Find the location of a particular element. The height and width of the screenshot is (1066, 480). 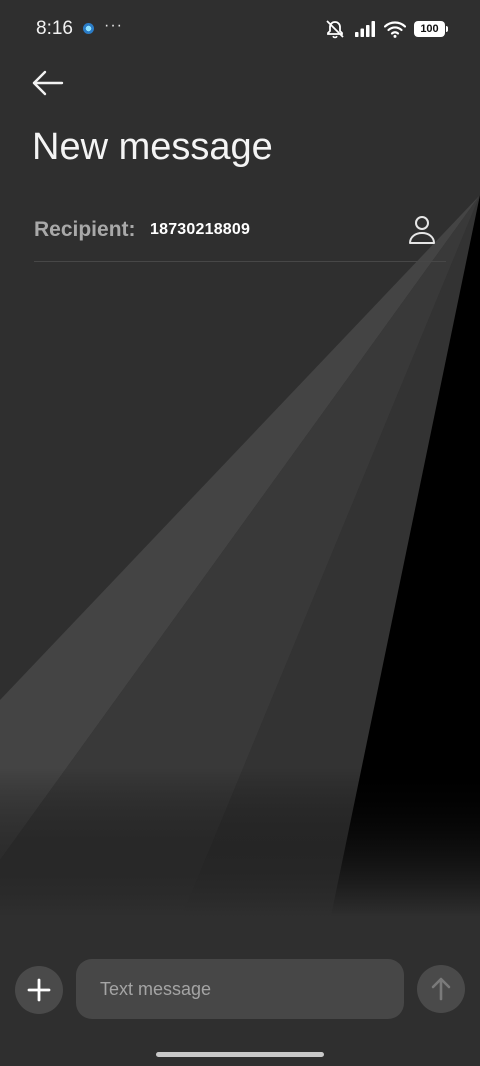

arrow-left-icon is located at coordinates (48, 83).